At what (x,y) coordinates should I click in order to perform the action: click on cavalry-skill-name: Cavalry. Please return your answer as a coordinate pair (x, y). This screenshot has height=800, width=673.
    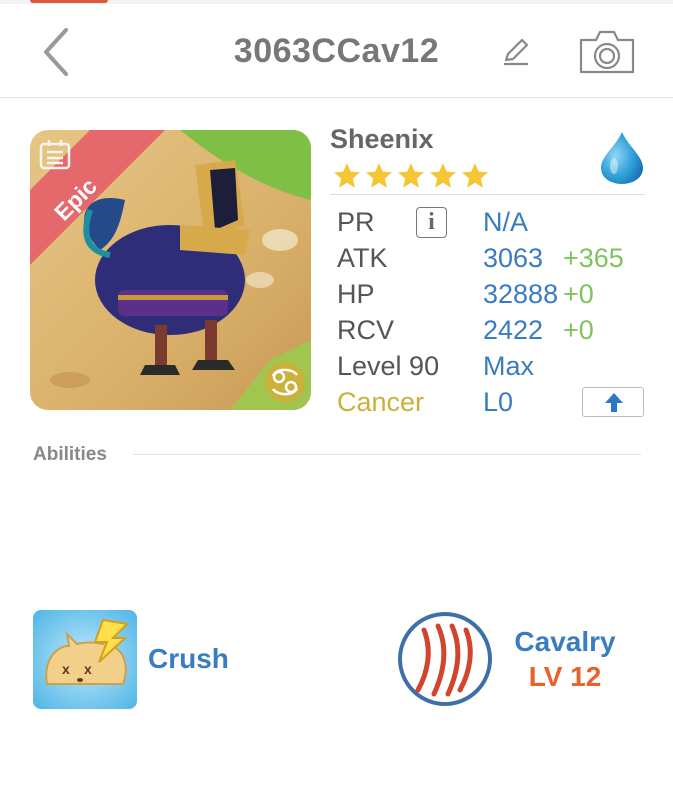
    Looking at the image, I should click on (565, 641).